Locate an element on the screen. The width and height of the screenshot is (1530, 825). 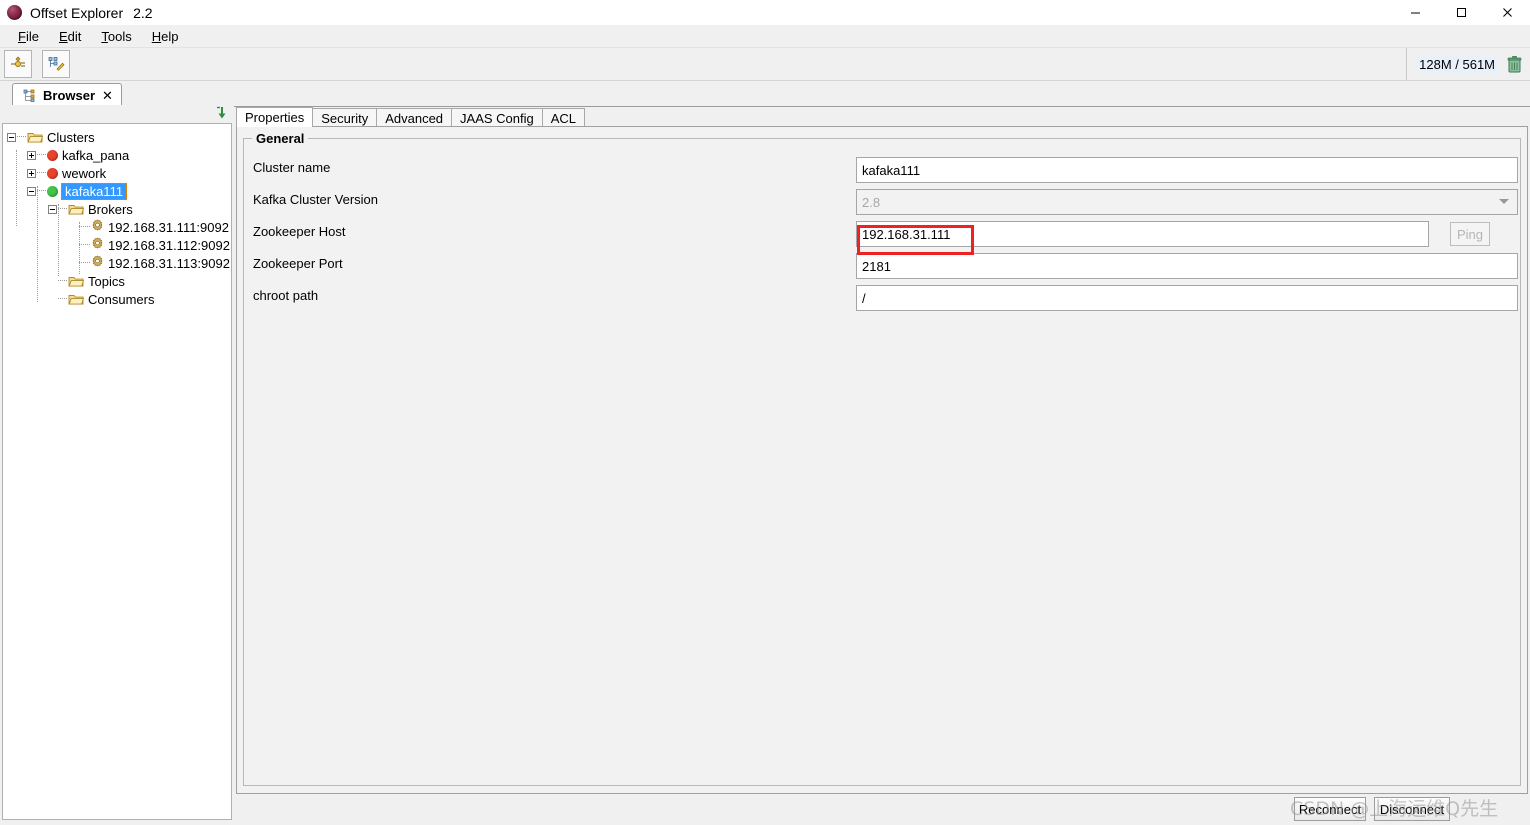
tree-node-label: wework is located at coordinates (84, 173).